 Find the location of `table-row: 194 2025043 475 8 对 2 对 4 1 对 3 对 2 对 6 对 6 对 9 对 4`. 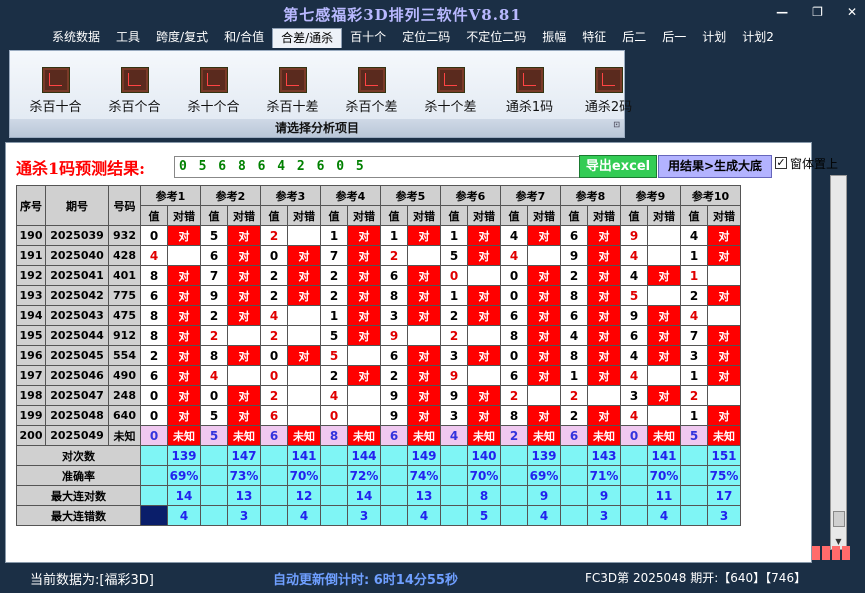

table-row: 194 2025043 475 8 对 2 对 4 1 对 3 对 2 对 6 对 6 对 9 对 4 is located at coordinates (378, 315).